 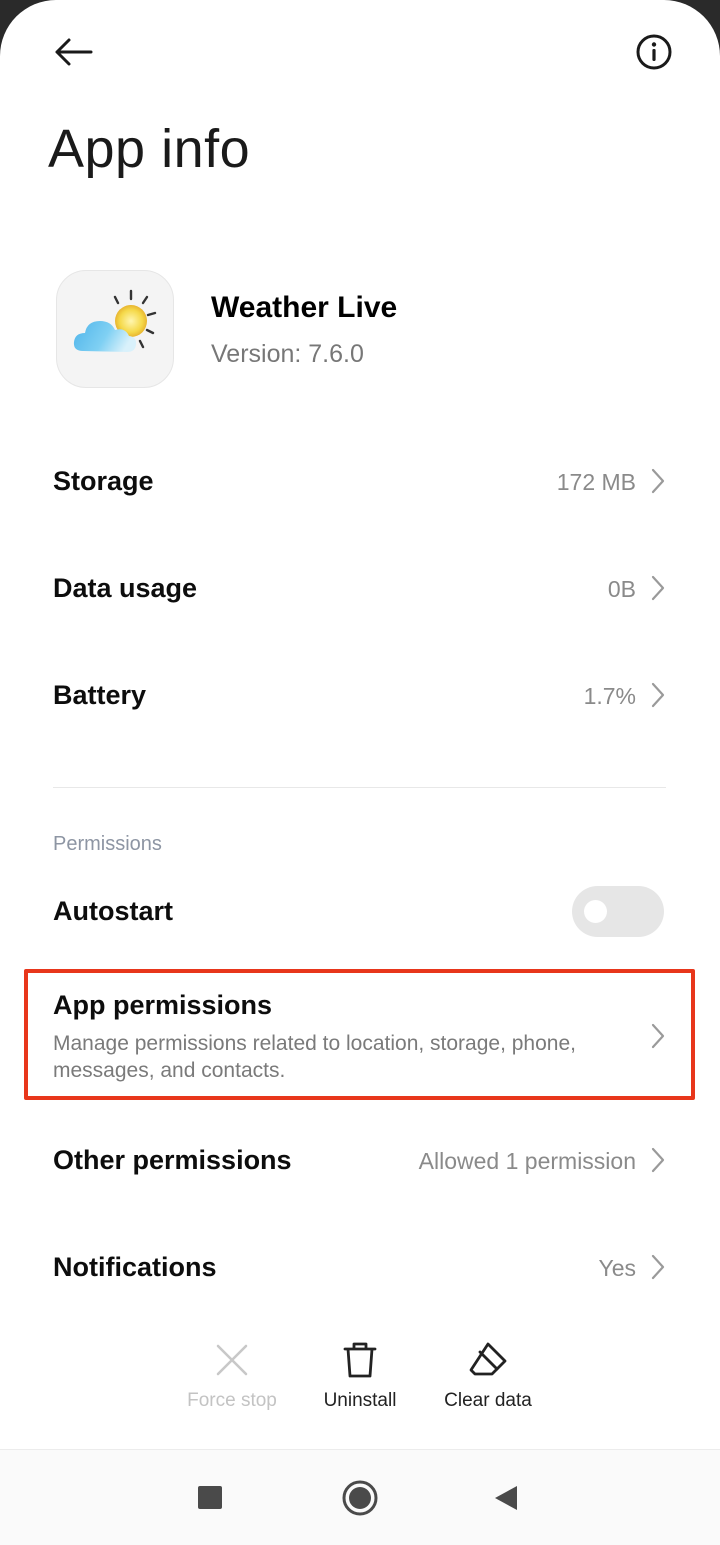 I want to click on back-button, so click(x=73, y=52).